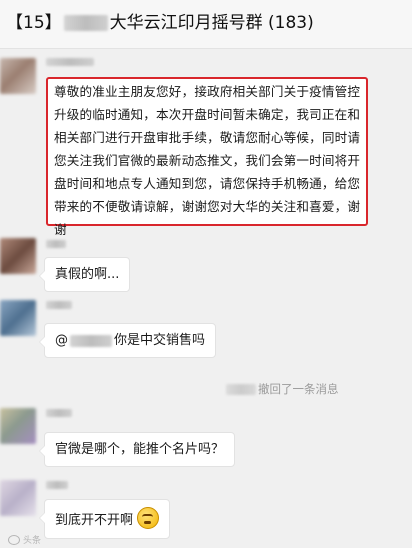 This screenshot has height=548, width=412. What do you see at coordinates (140, 449) in the screenshot?
I see `message-text: 官微是哪个，能推个名片吗？` at bounding box center [140, 449].